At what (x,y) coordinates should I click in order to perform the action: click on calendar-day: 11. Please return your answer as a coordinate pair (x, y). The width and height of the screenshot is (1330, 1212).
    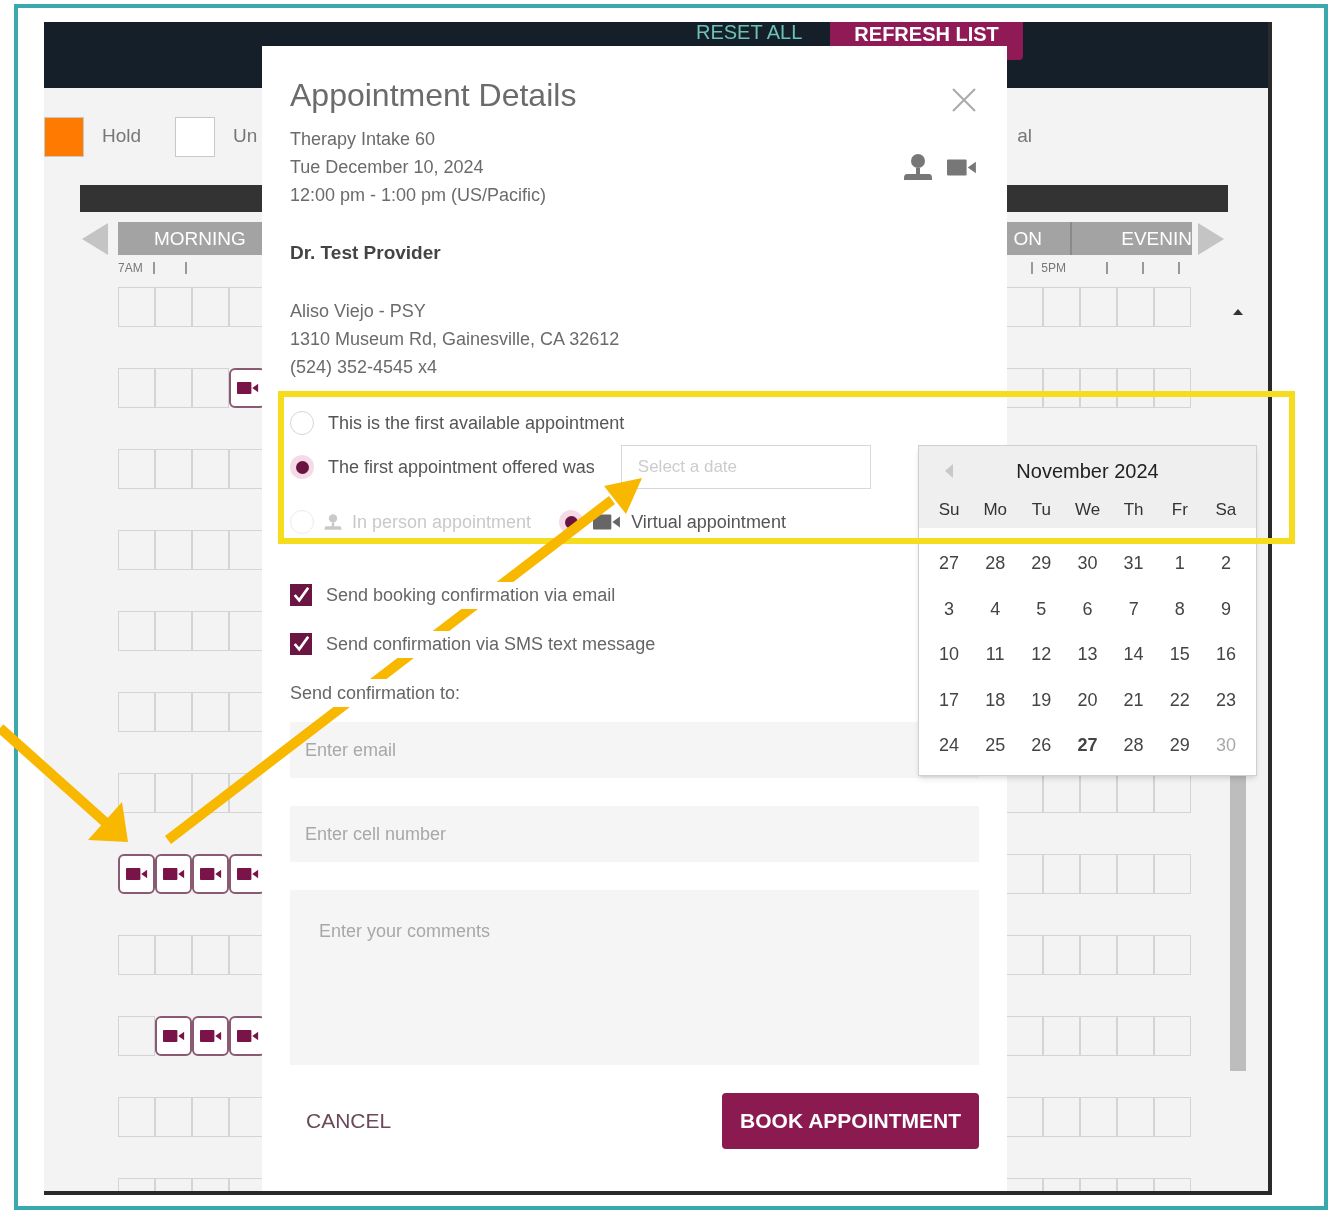
    Looking at the image, I should click on (995, 655).